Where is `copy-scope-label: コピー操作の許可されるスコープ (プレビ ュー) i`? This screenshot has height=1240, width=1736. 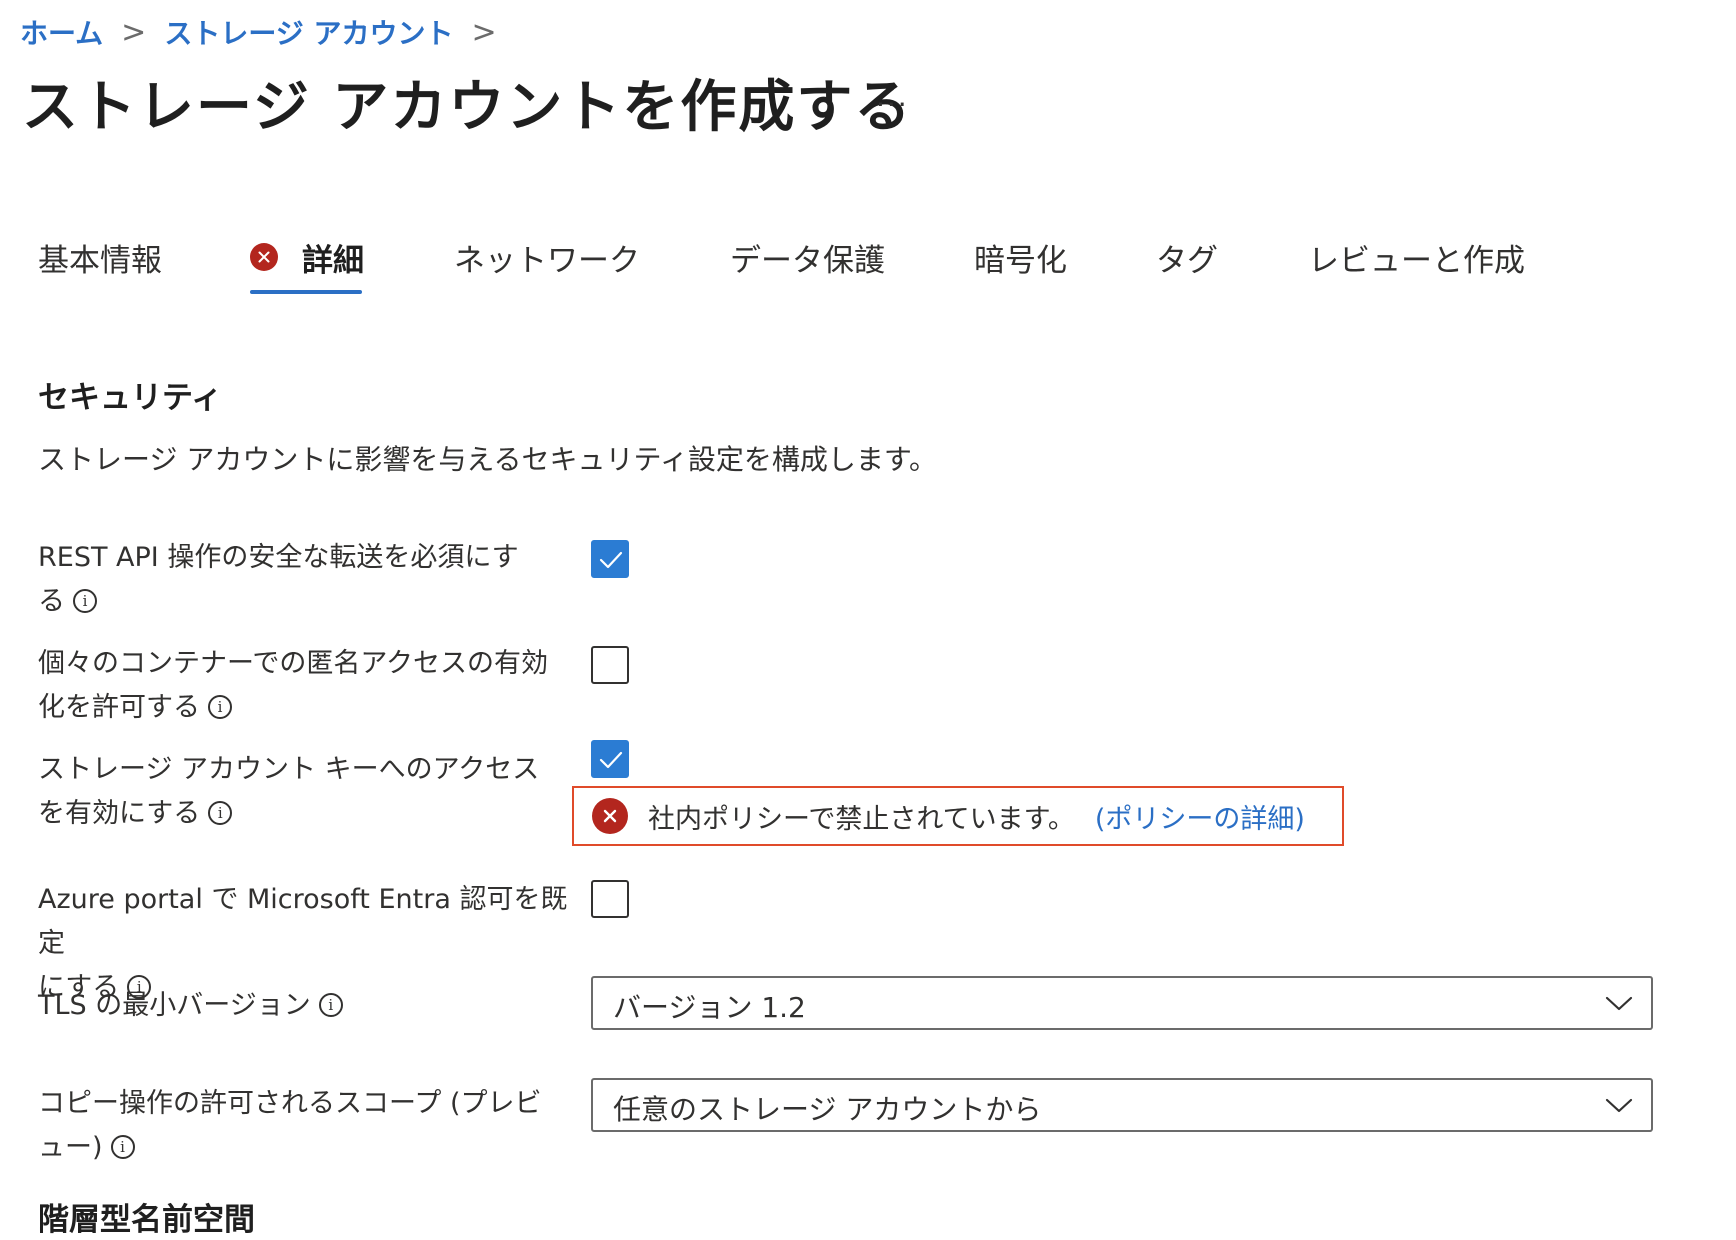
copy-scope-label: コピー操作の許可されるスコープ (プレビ ュー) i is located at coordinates (313, 1126).